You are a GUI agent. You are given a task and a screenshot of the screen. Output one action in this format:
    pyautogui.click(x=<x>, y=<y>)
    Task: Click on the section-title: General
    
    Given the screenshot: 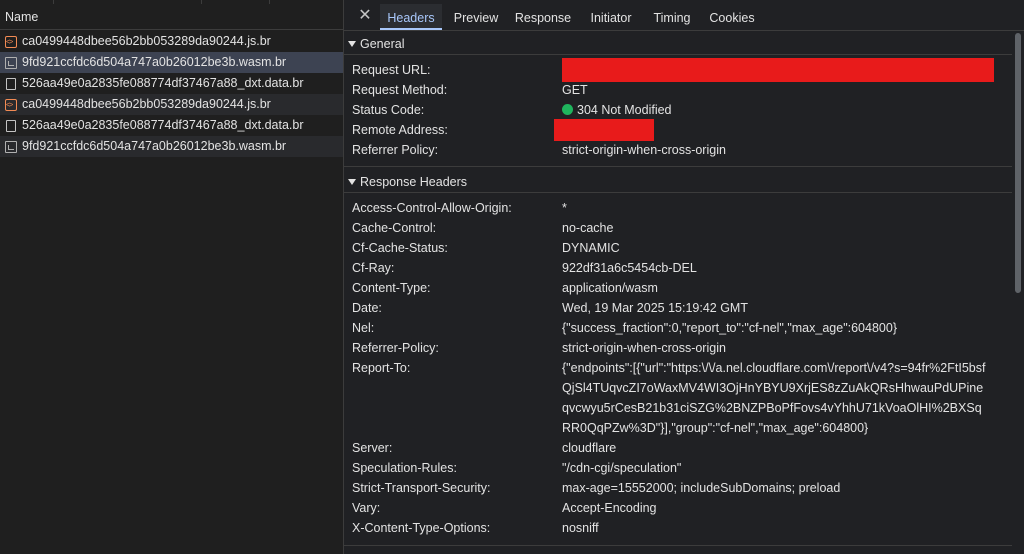 What is the action you would take?
    pyautogui.click(x=382, y=44)
    